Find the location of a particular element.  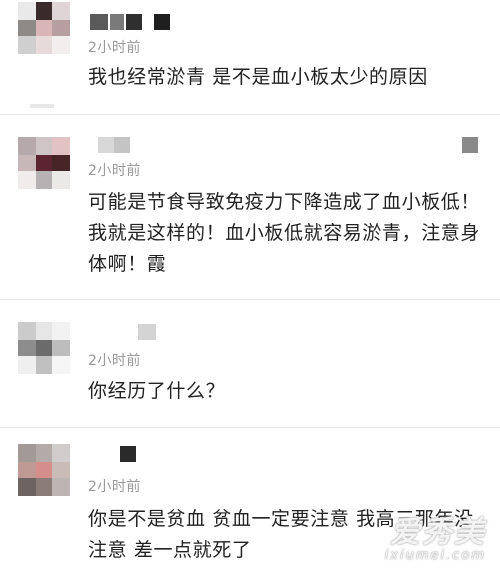

comment-text: 我也经常淤青 是不是血小板太少的原因 is located at coordinates (258, 77).